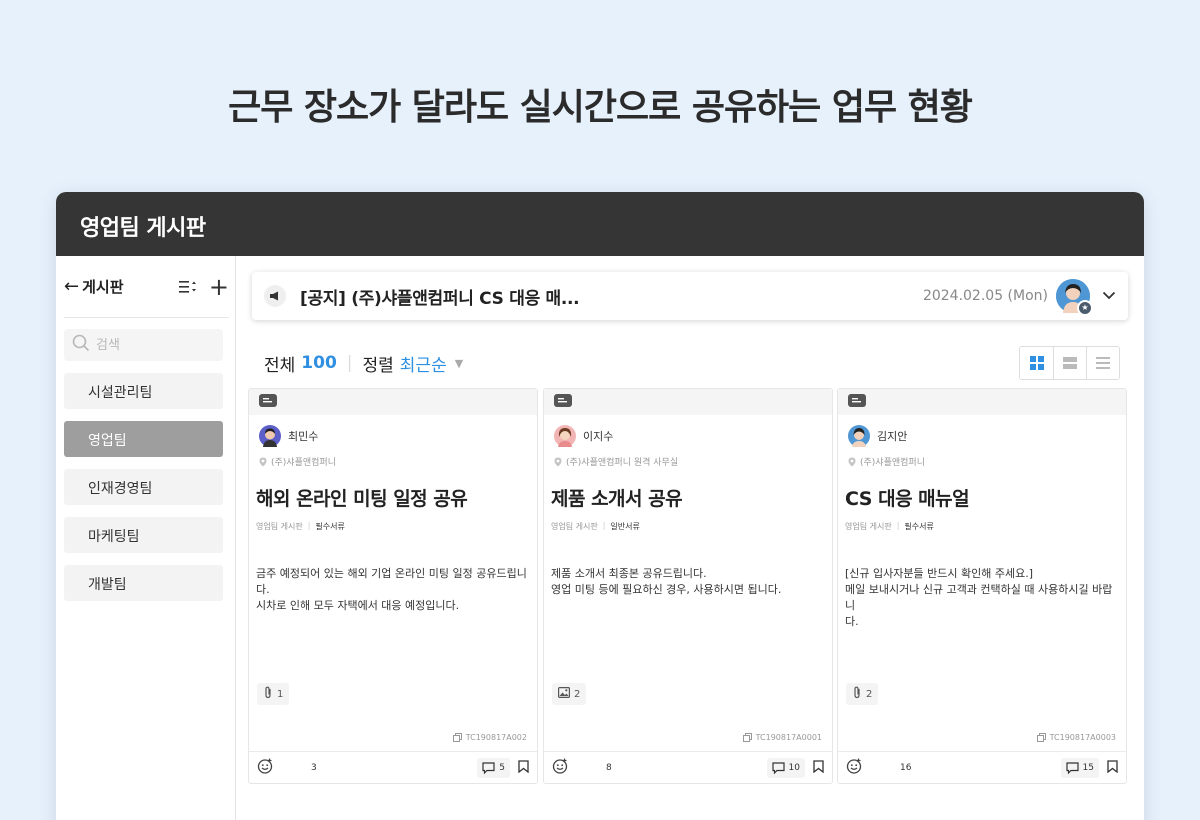 This screenshot has height=820, width=1200. What do you see at coordinates (143, 391) in the screenshot?
I see `sidebar-item-team: 시설관리팀` at bounding box center [143, 391].